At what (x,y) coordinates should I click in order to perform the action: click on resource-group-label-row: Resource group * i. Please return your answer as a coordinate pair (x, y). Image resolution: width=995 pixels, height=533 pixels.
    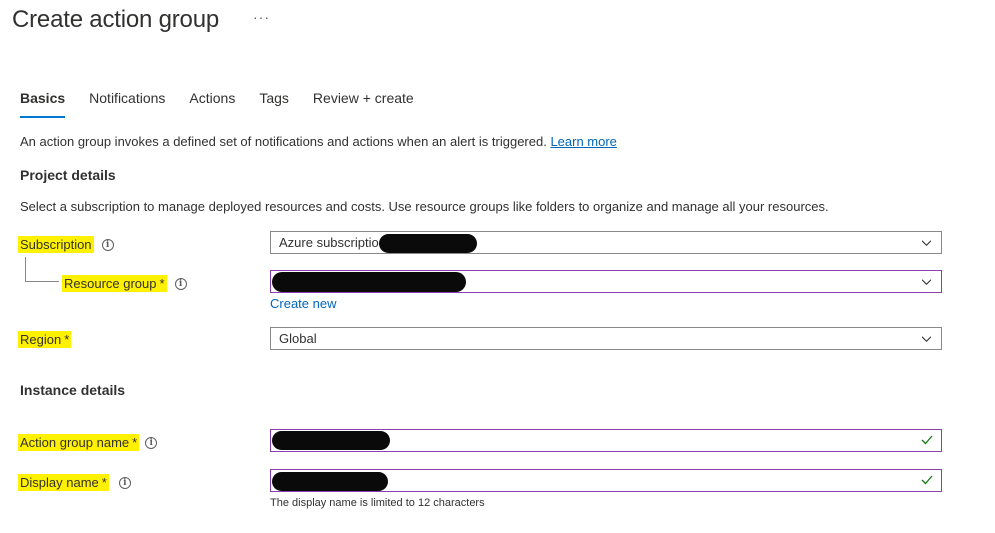
    Looking at the image, I should click on (124, 283).